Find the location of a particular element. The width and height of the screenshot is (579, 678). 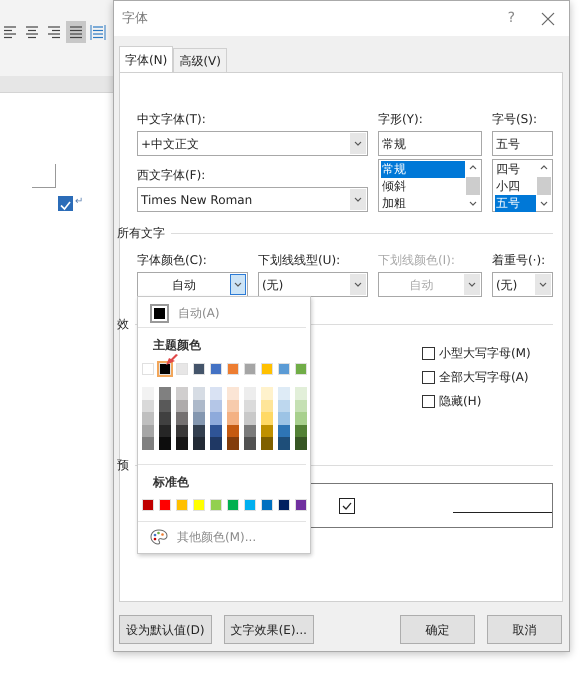

tab: 字体(N) is located at coordinates (146, 59).